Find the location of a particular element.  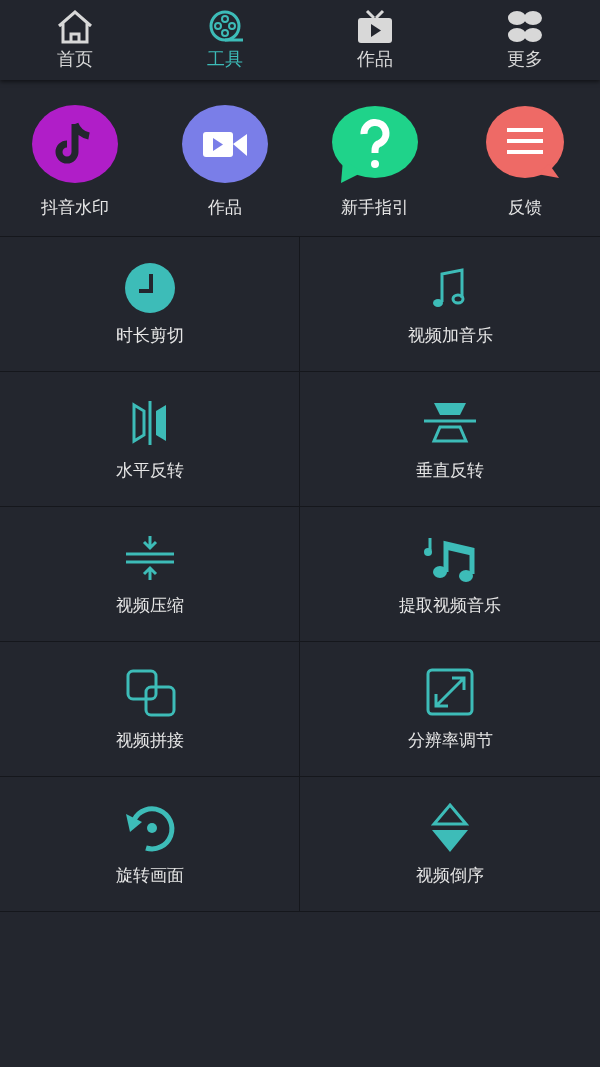

tool-tile: 时长剪切 is located at coordinates (150, 304).